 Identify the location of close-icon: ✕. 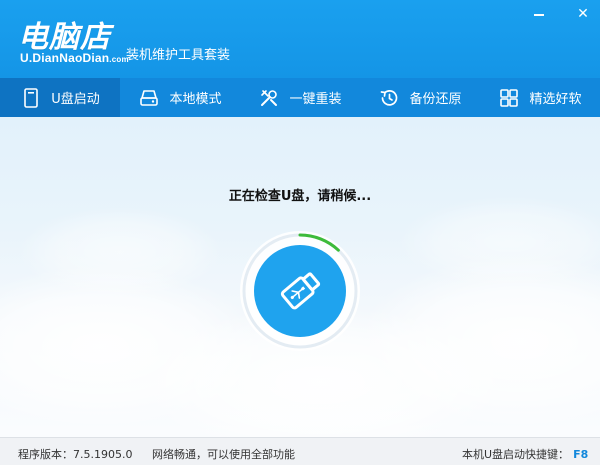
(583, 14).